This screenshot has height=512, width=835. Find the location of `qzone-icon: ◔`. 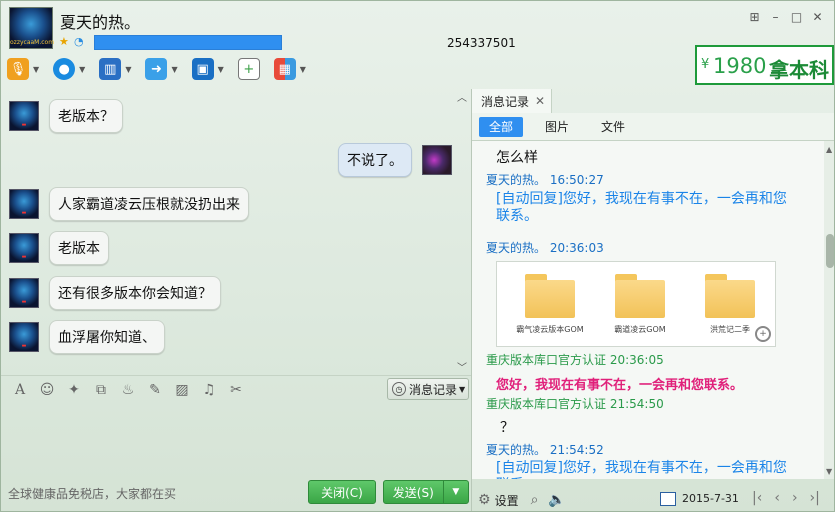

qzone-icon: ◔ is located at coordinates (79, 41).